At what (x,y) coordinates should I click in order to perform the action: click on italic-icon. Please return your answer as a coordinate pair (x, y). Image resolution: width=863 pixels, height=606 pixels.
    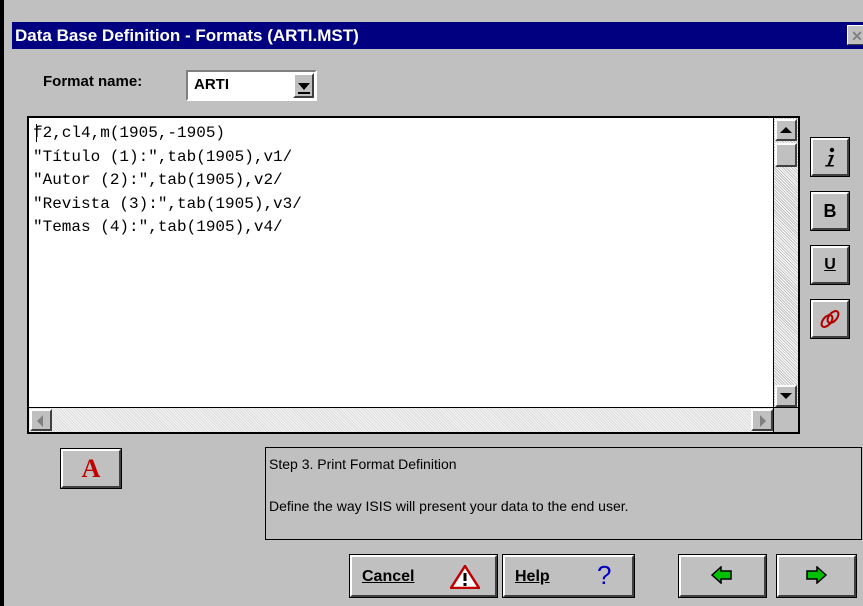
    Looking at the image, I should click on (830, 157).